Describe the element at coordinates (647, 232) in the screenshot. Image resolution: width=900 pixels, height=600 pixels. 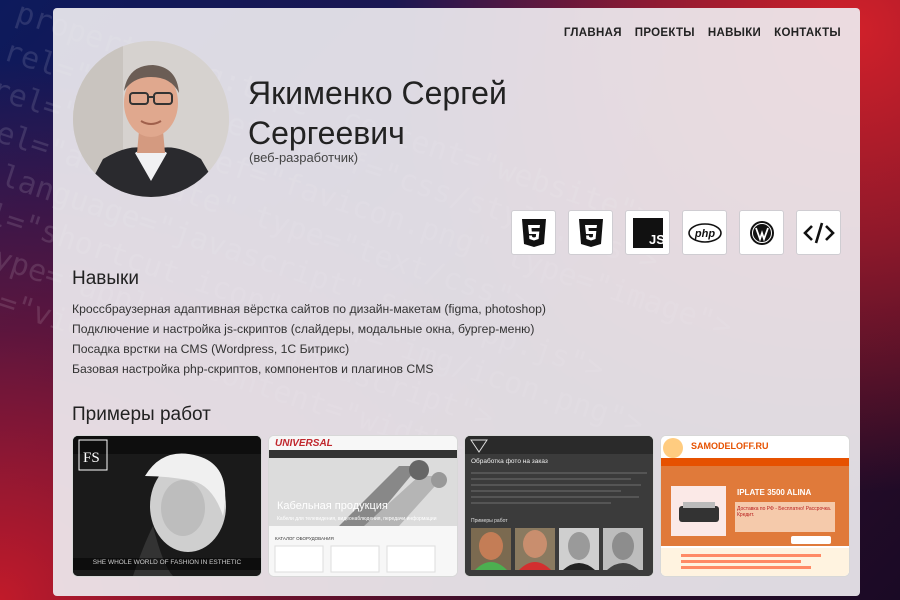
I see `js-icon: JS` at that location.